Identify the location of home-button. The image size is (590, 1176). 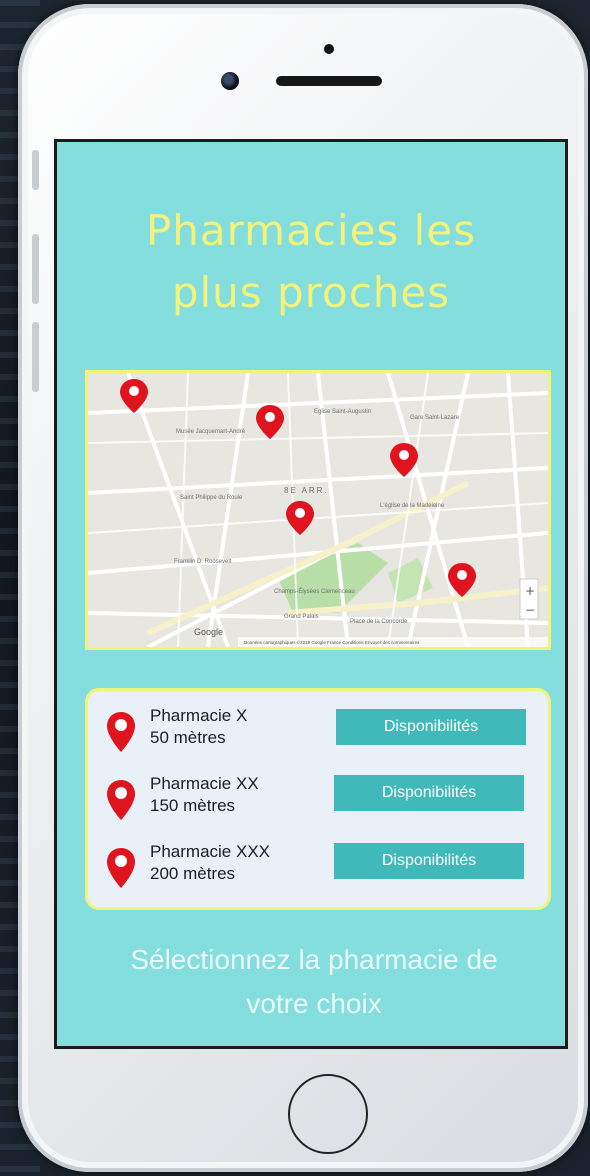
(328, 1114).